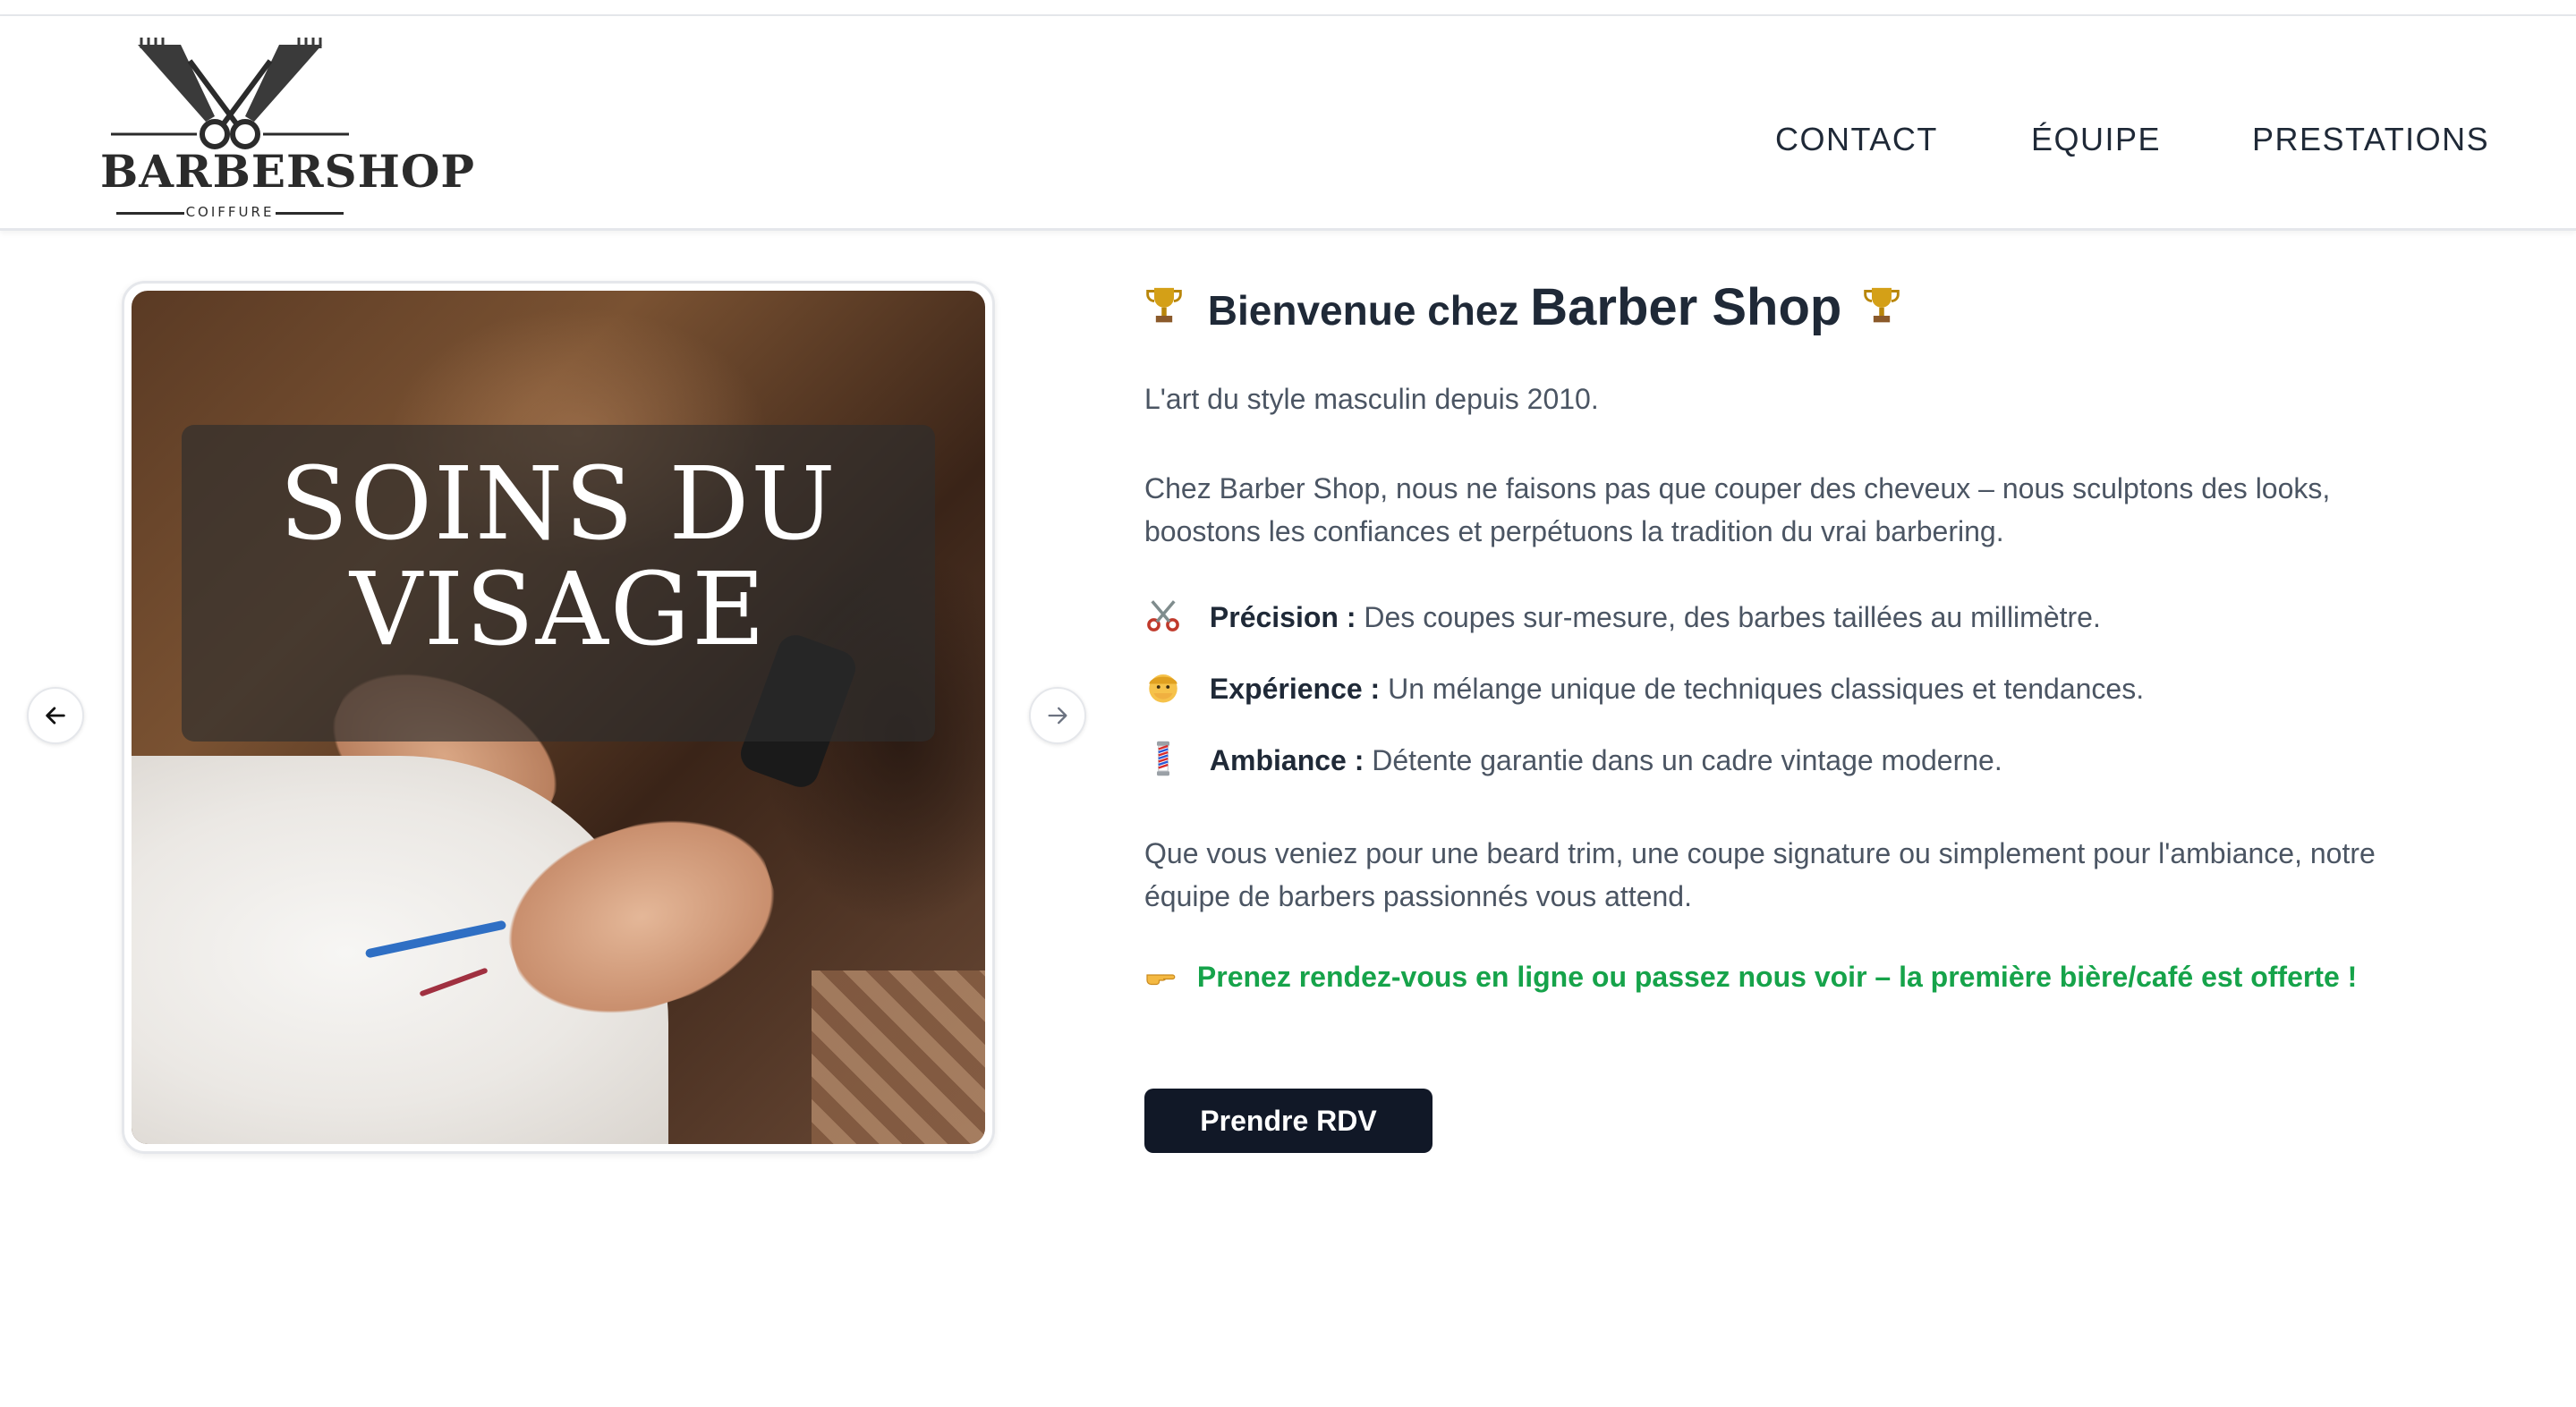 The image size is (2576, 1407). I want to click on nav-contact: CONTACT, so click(1857, 139).